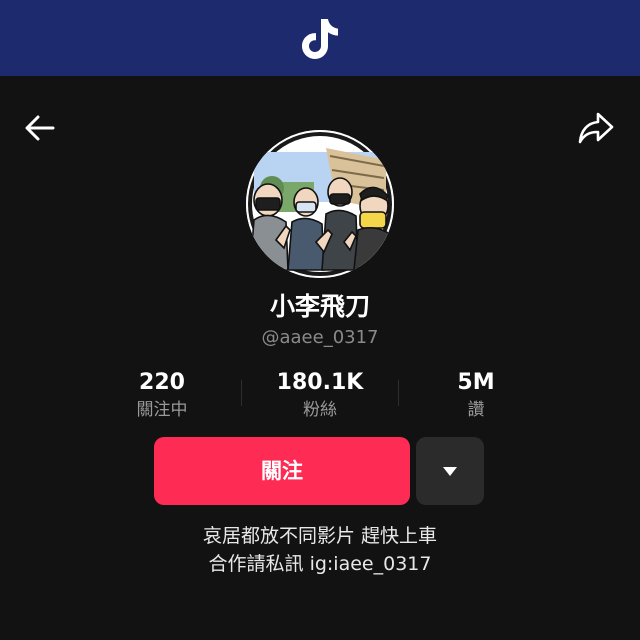 The width and height of the screenshot is (640, 640). What do you see at coordinates (162, 382) in the screenshot?
I see `stat-value: 220` at bounding box center [162, 382].